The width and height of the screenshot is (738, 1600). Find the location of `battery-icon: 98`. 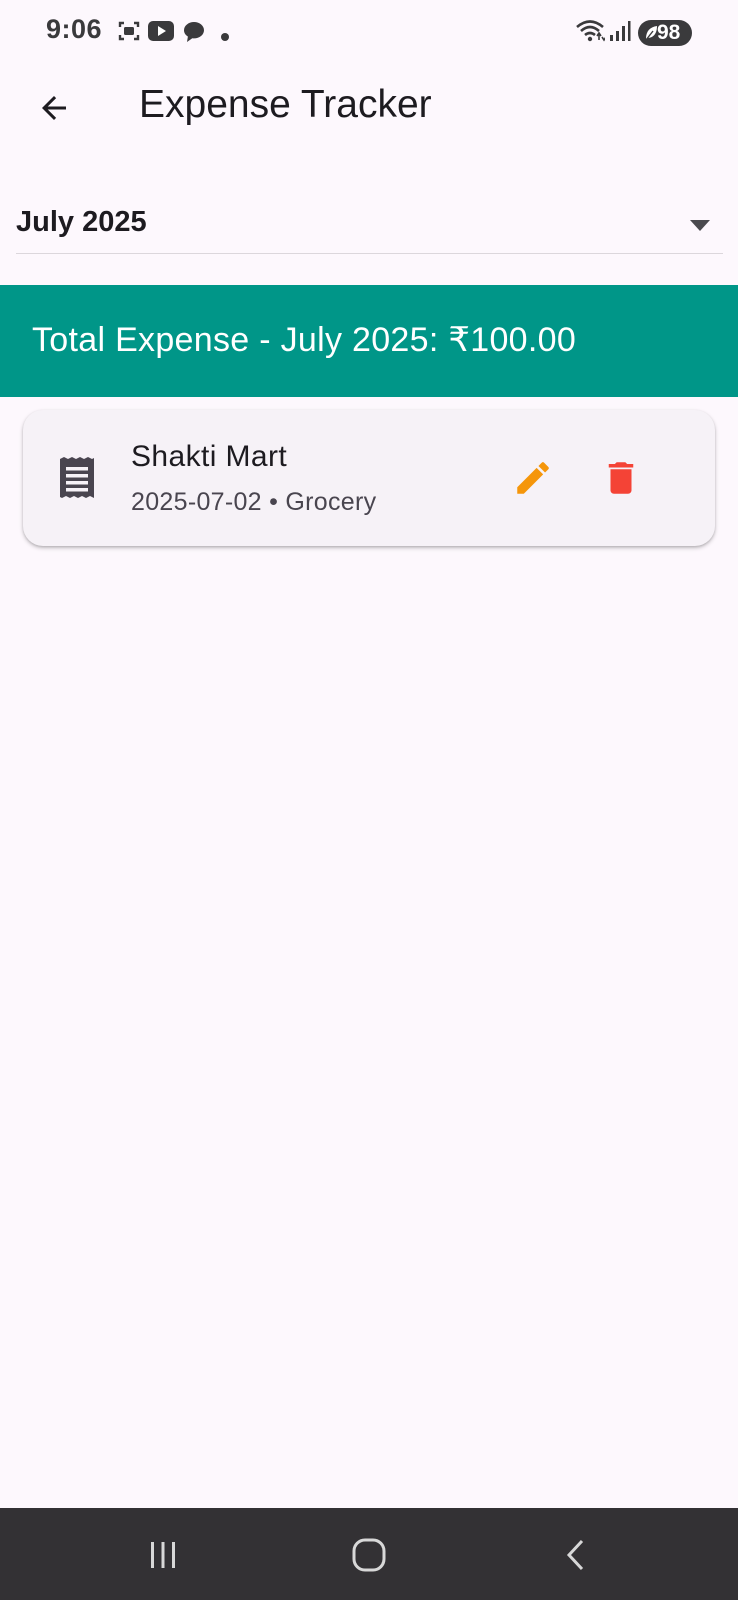

battery-icon: 98 is located at coordinates (665, 33).